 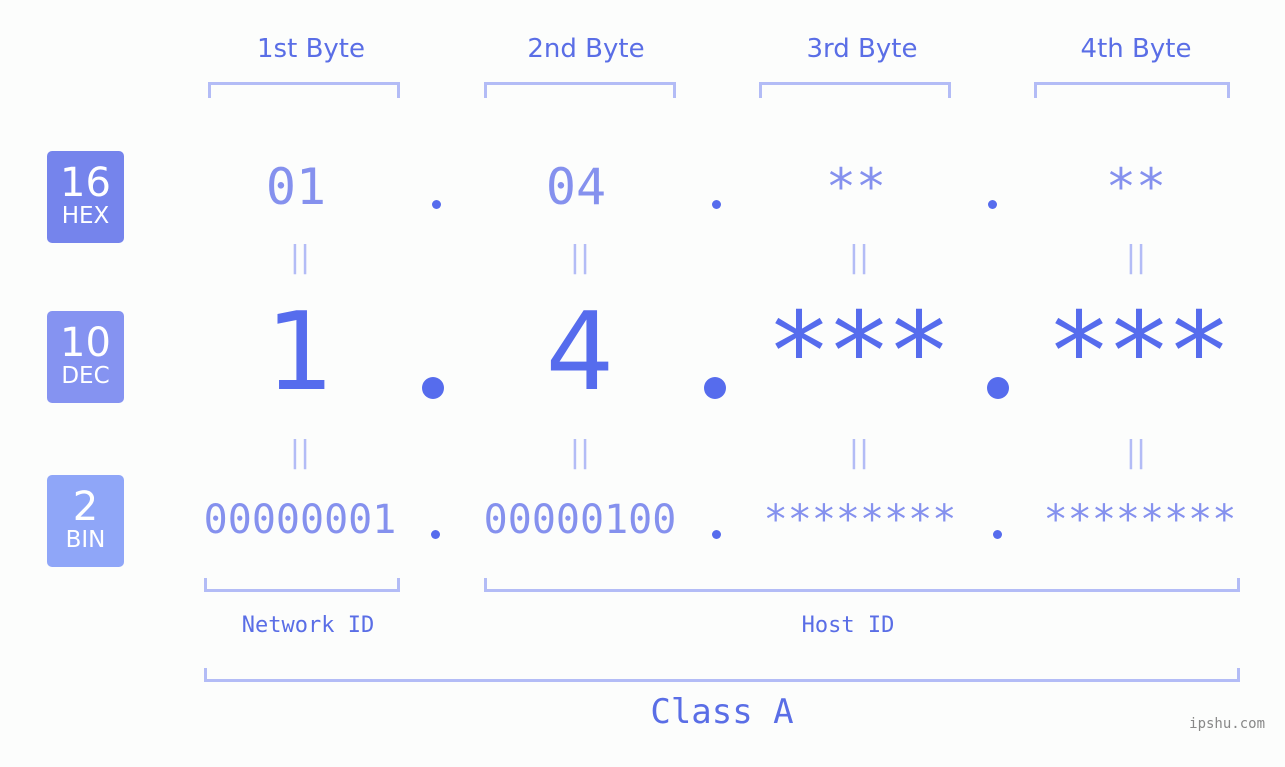 I want to click on network-id-bracket, so click(x=302, y=585).